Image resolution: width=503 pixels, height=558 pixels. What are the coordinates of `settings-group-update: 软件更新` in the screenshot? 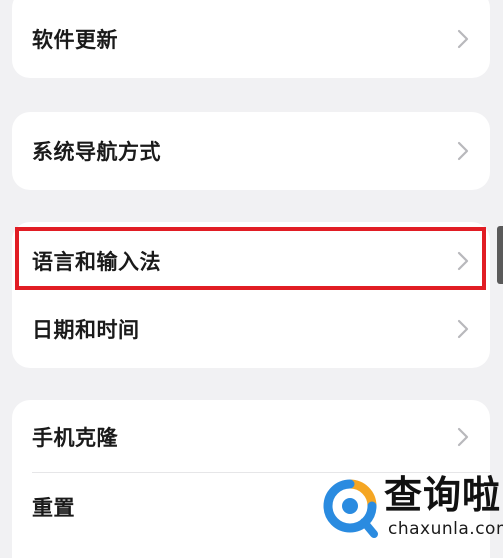 It's located at (251, 39).